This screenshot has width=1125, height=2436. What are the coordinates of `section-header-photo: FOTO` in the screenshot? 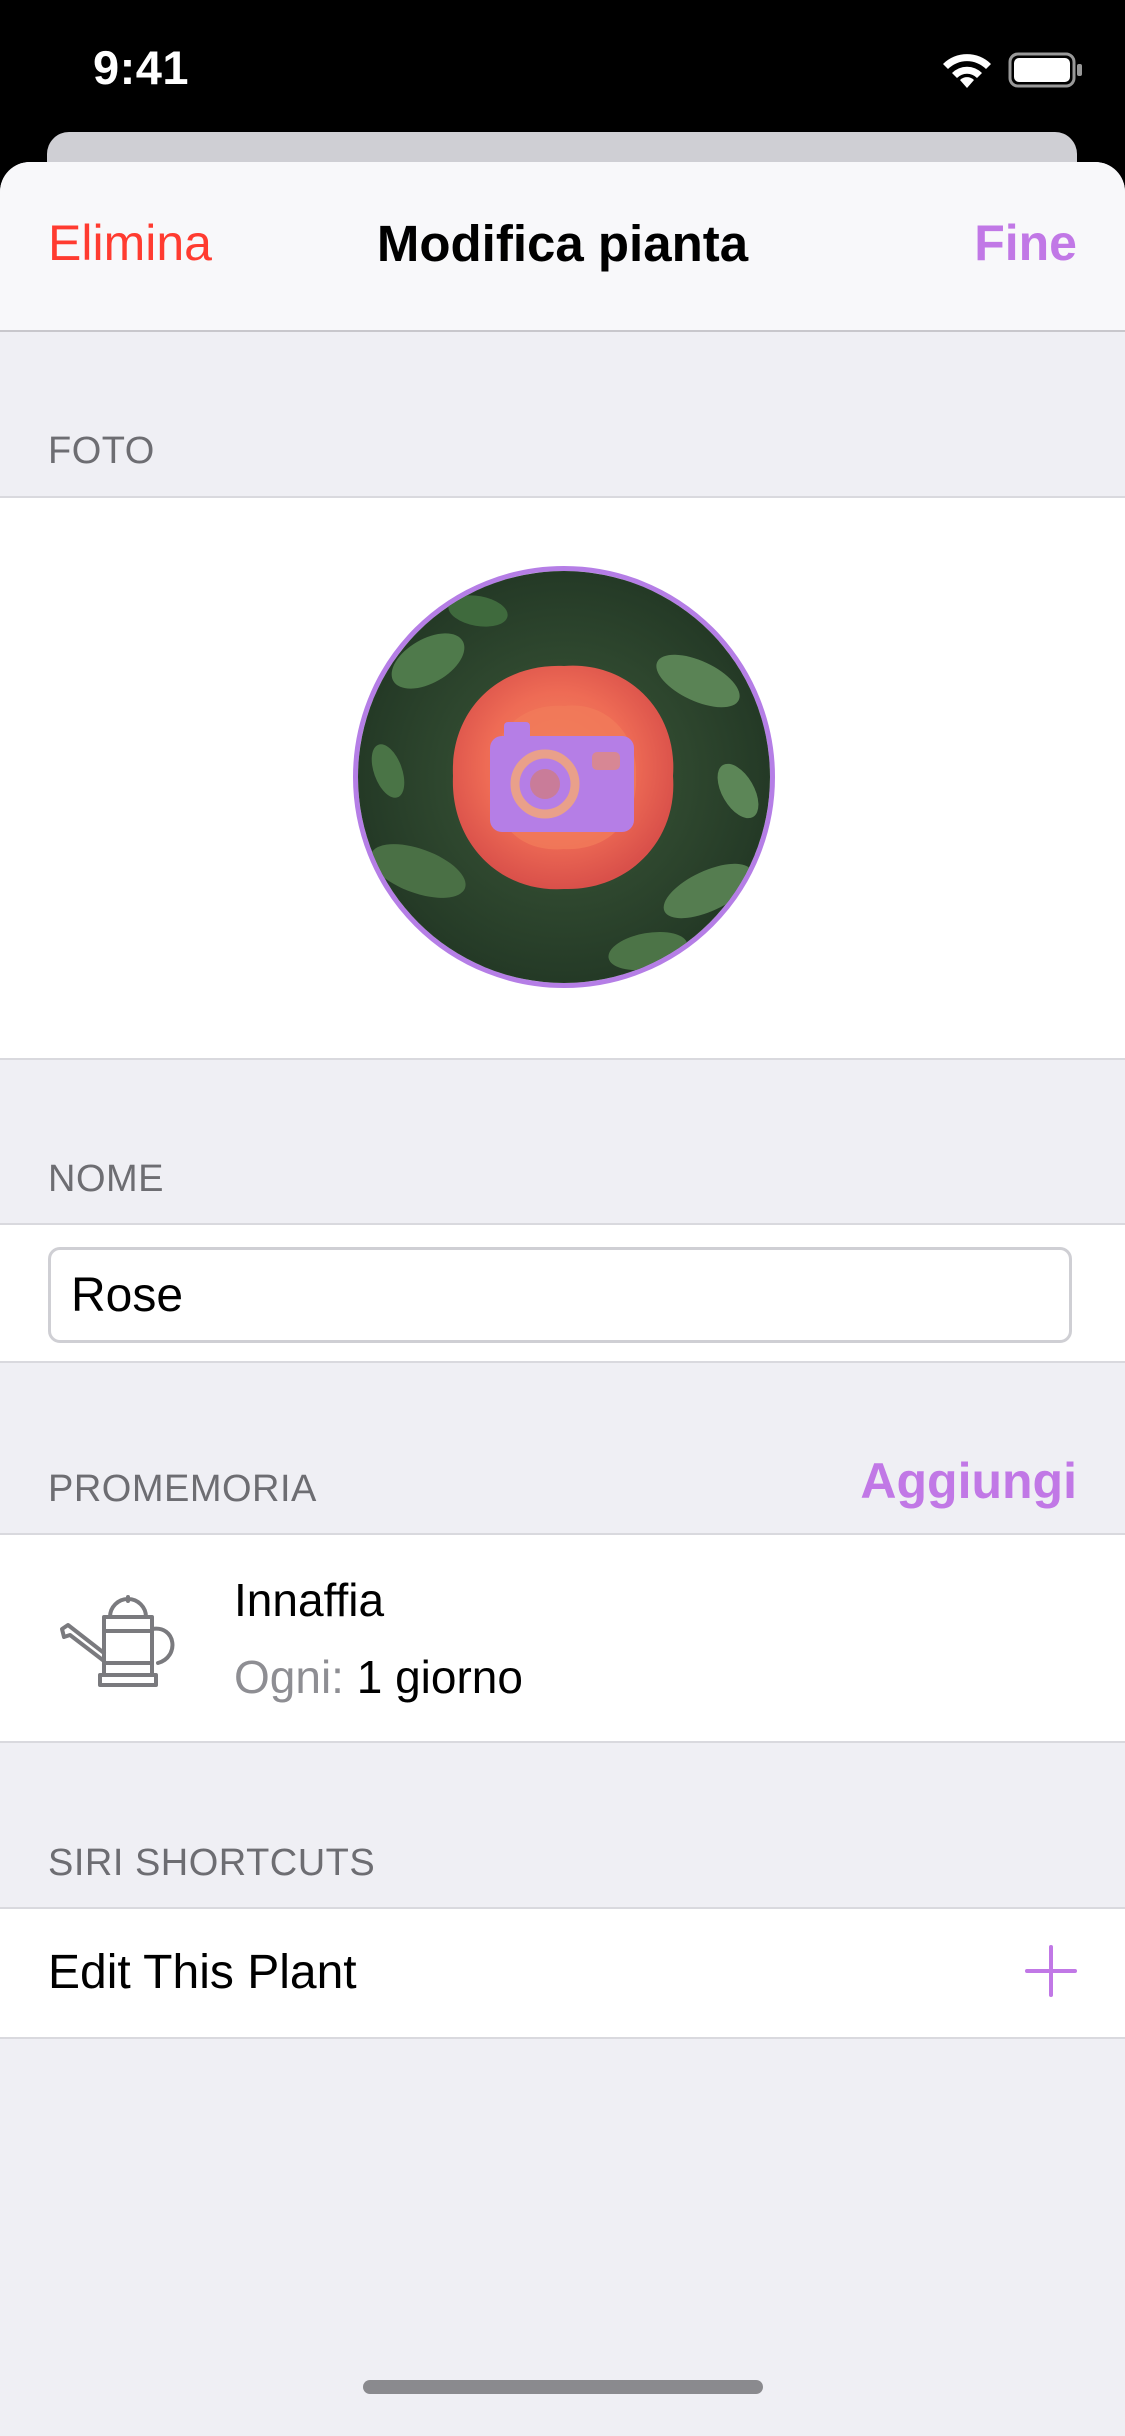 It's located at (101, 451).